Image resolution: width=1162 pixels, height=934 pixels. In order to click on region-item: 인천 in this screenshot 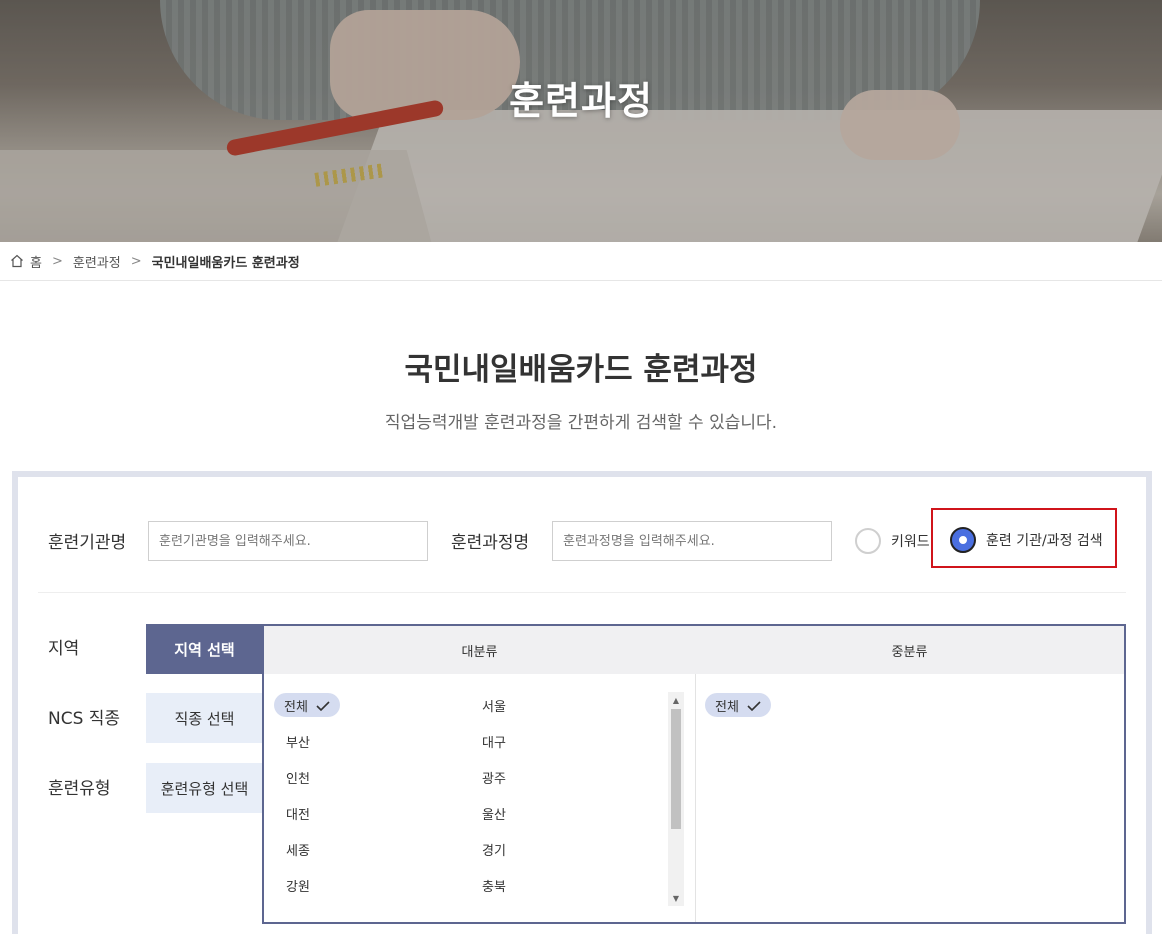, I will do `click(298, 777)`.